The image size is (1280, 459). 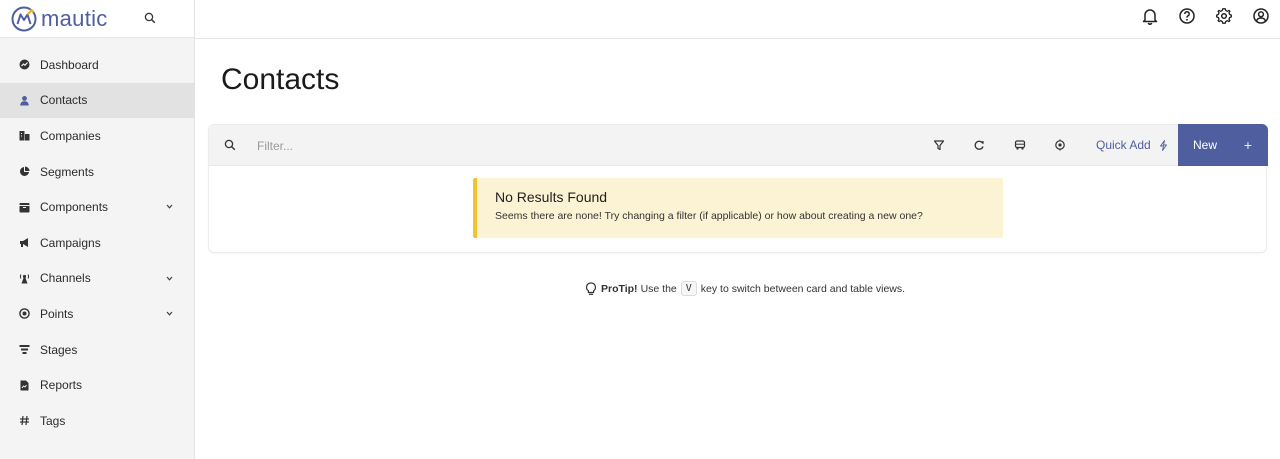 I want to click on sidebar-item-stages: Stages, so click(x=97, y=350).